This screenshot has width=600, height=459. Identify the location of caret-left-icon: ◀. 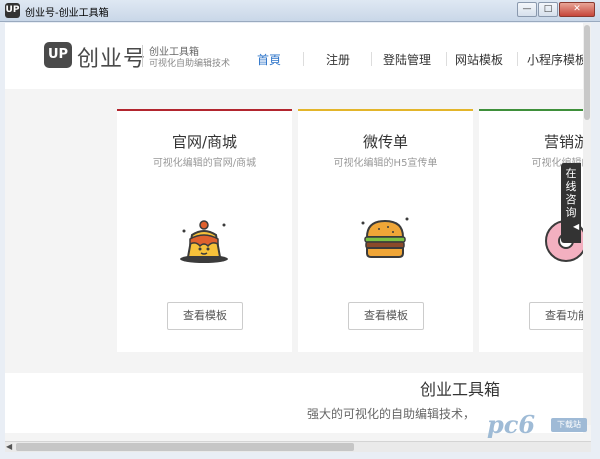
(576, 226).